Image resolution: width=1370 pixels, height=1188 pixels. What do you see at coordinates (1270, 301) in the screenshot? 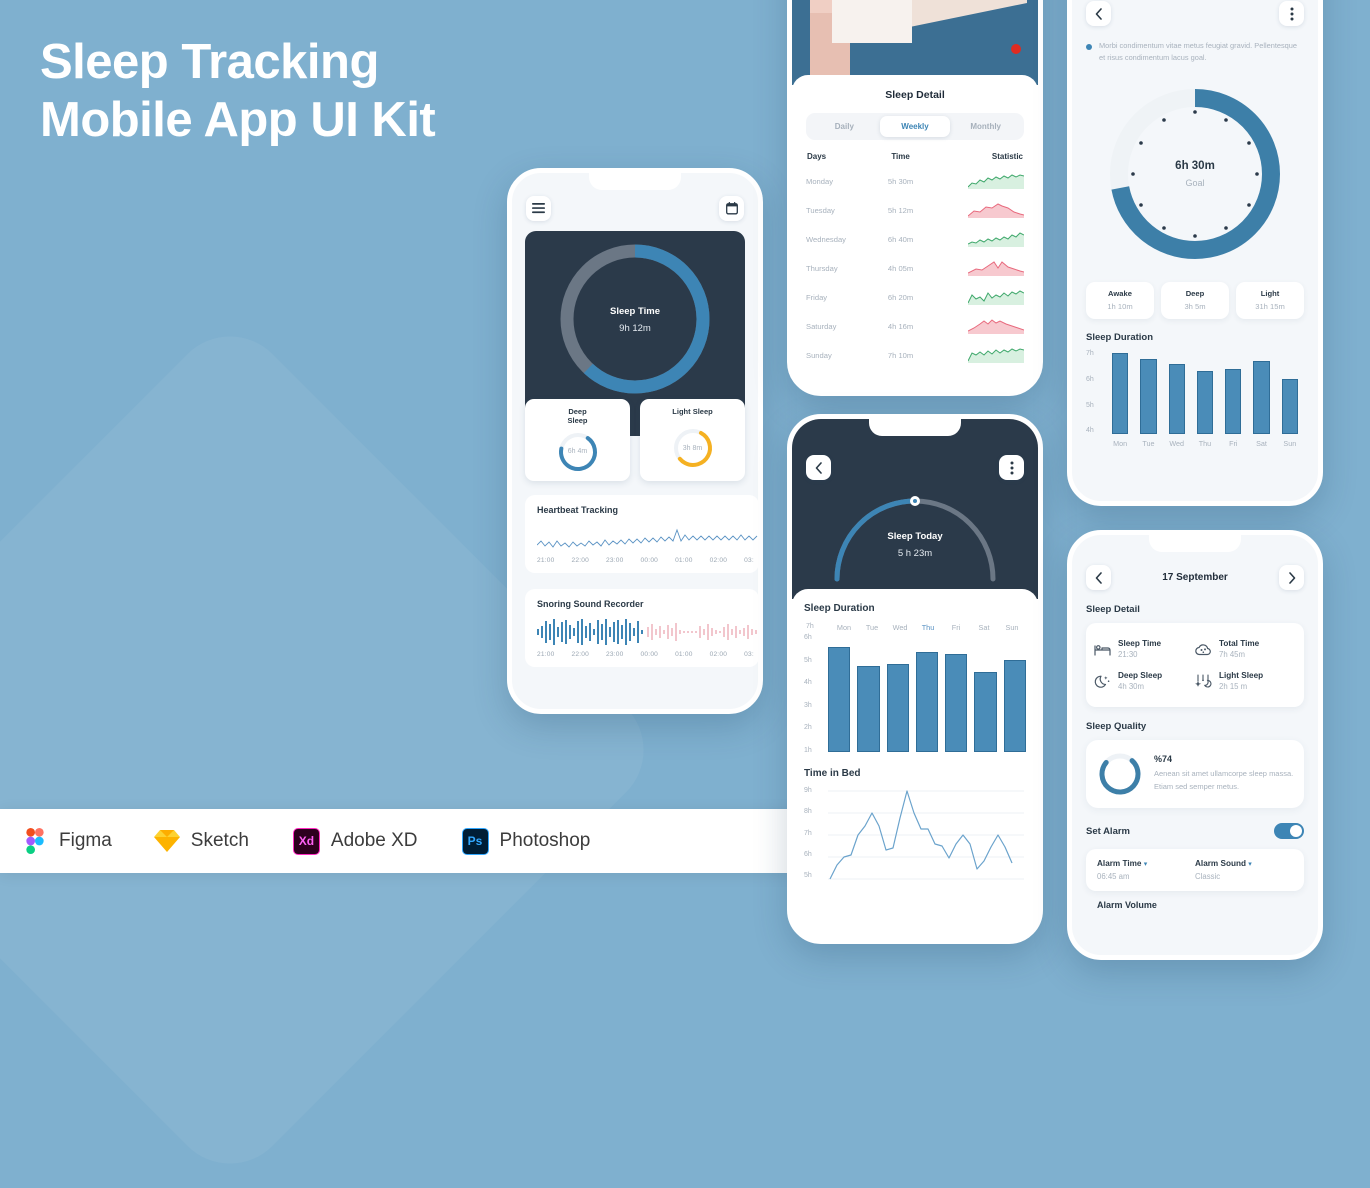
I see `stat-card-light: Light 31h 15m` at bounding box center [1270, 301].